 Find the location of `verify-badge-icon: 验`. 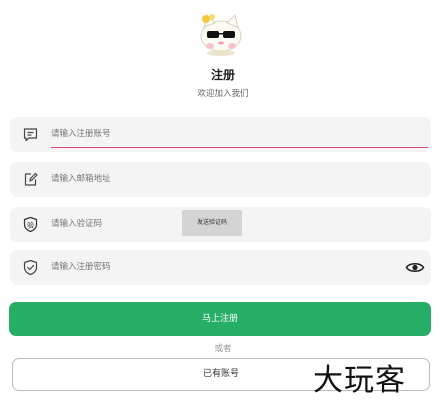

verify-badge-icon: 验 is located at coordinates (30, 224).